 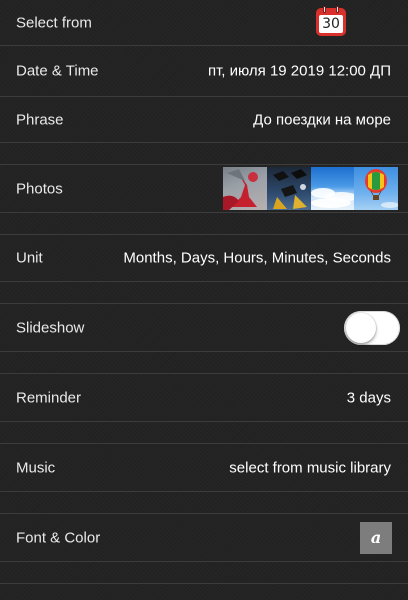 I want to click on music-label: Music, so click(x=36, y=467).